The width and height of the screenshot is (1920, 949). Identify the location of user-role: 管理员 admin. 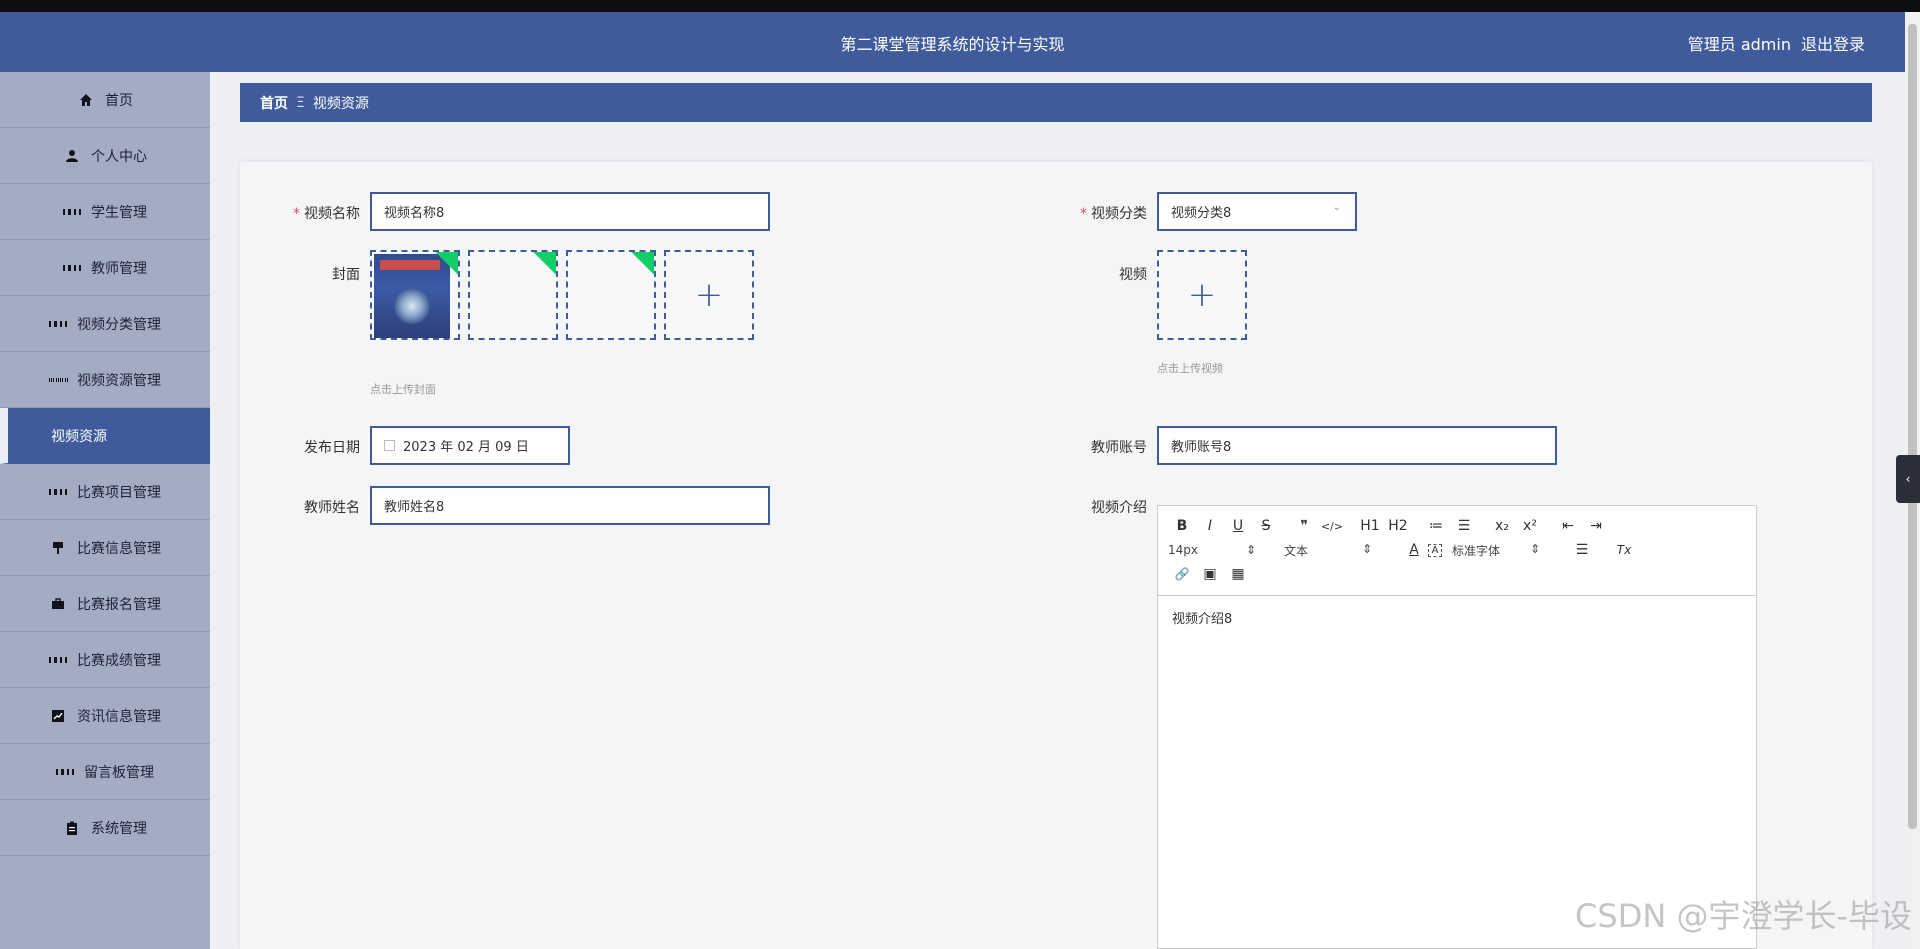
(1739, 44).